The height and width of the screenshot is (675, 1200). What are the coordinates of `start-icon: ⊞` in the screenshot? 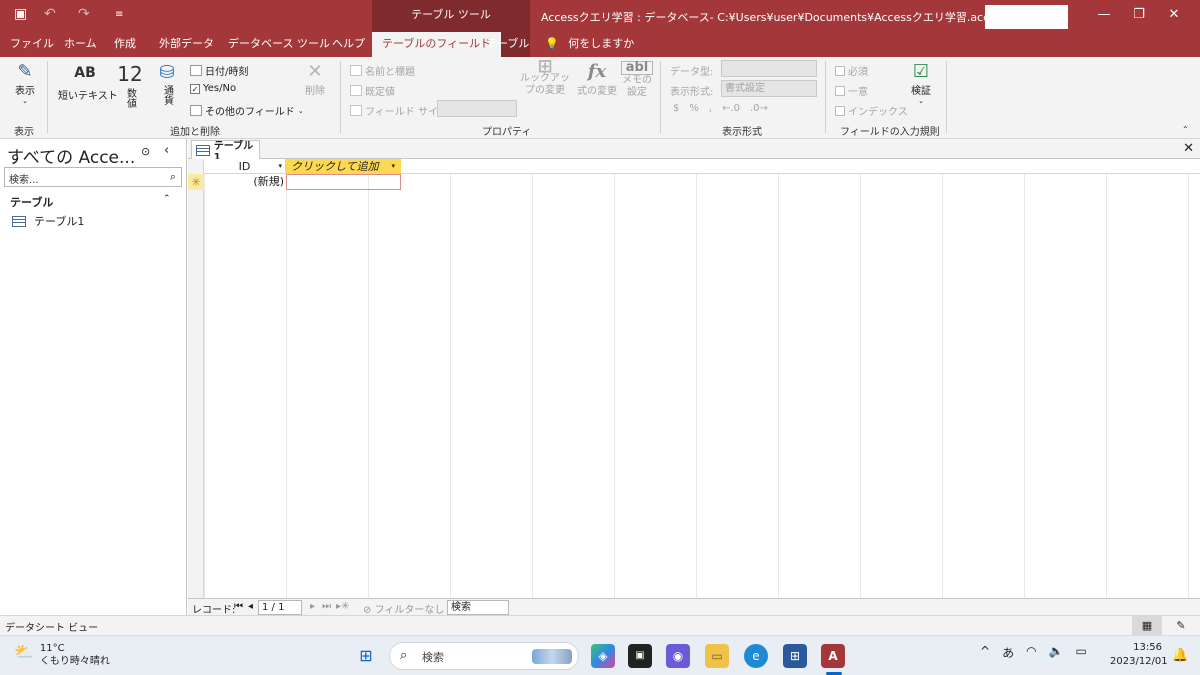 It's located at (366, 656).